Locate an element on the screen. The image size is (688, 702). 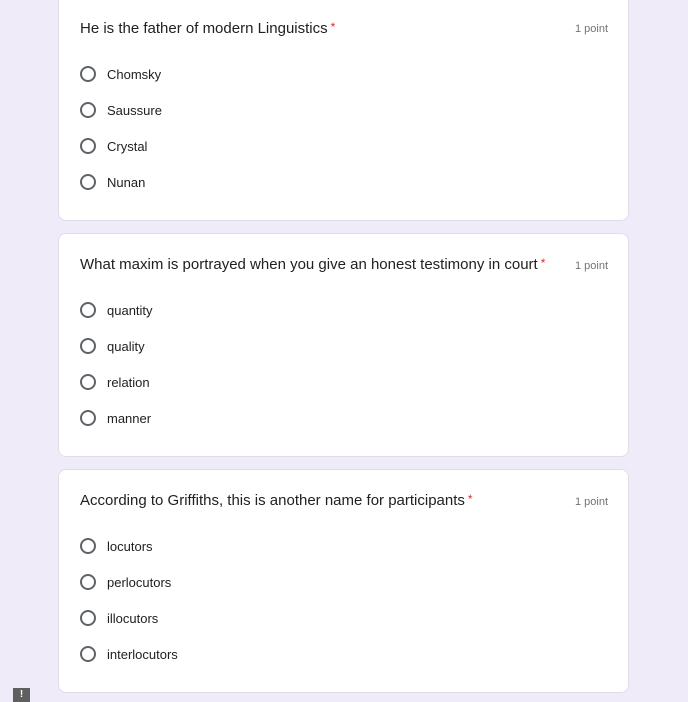
radio-option: relation is located at coordinates (115, 382).